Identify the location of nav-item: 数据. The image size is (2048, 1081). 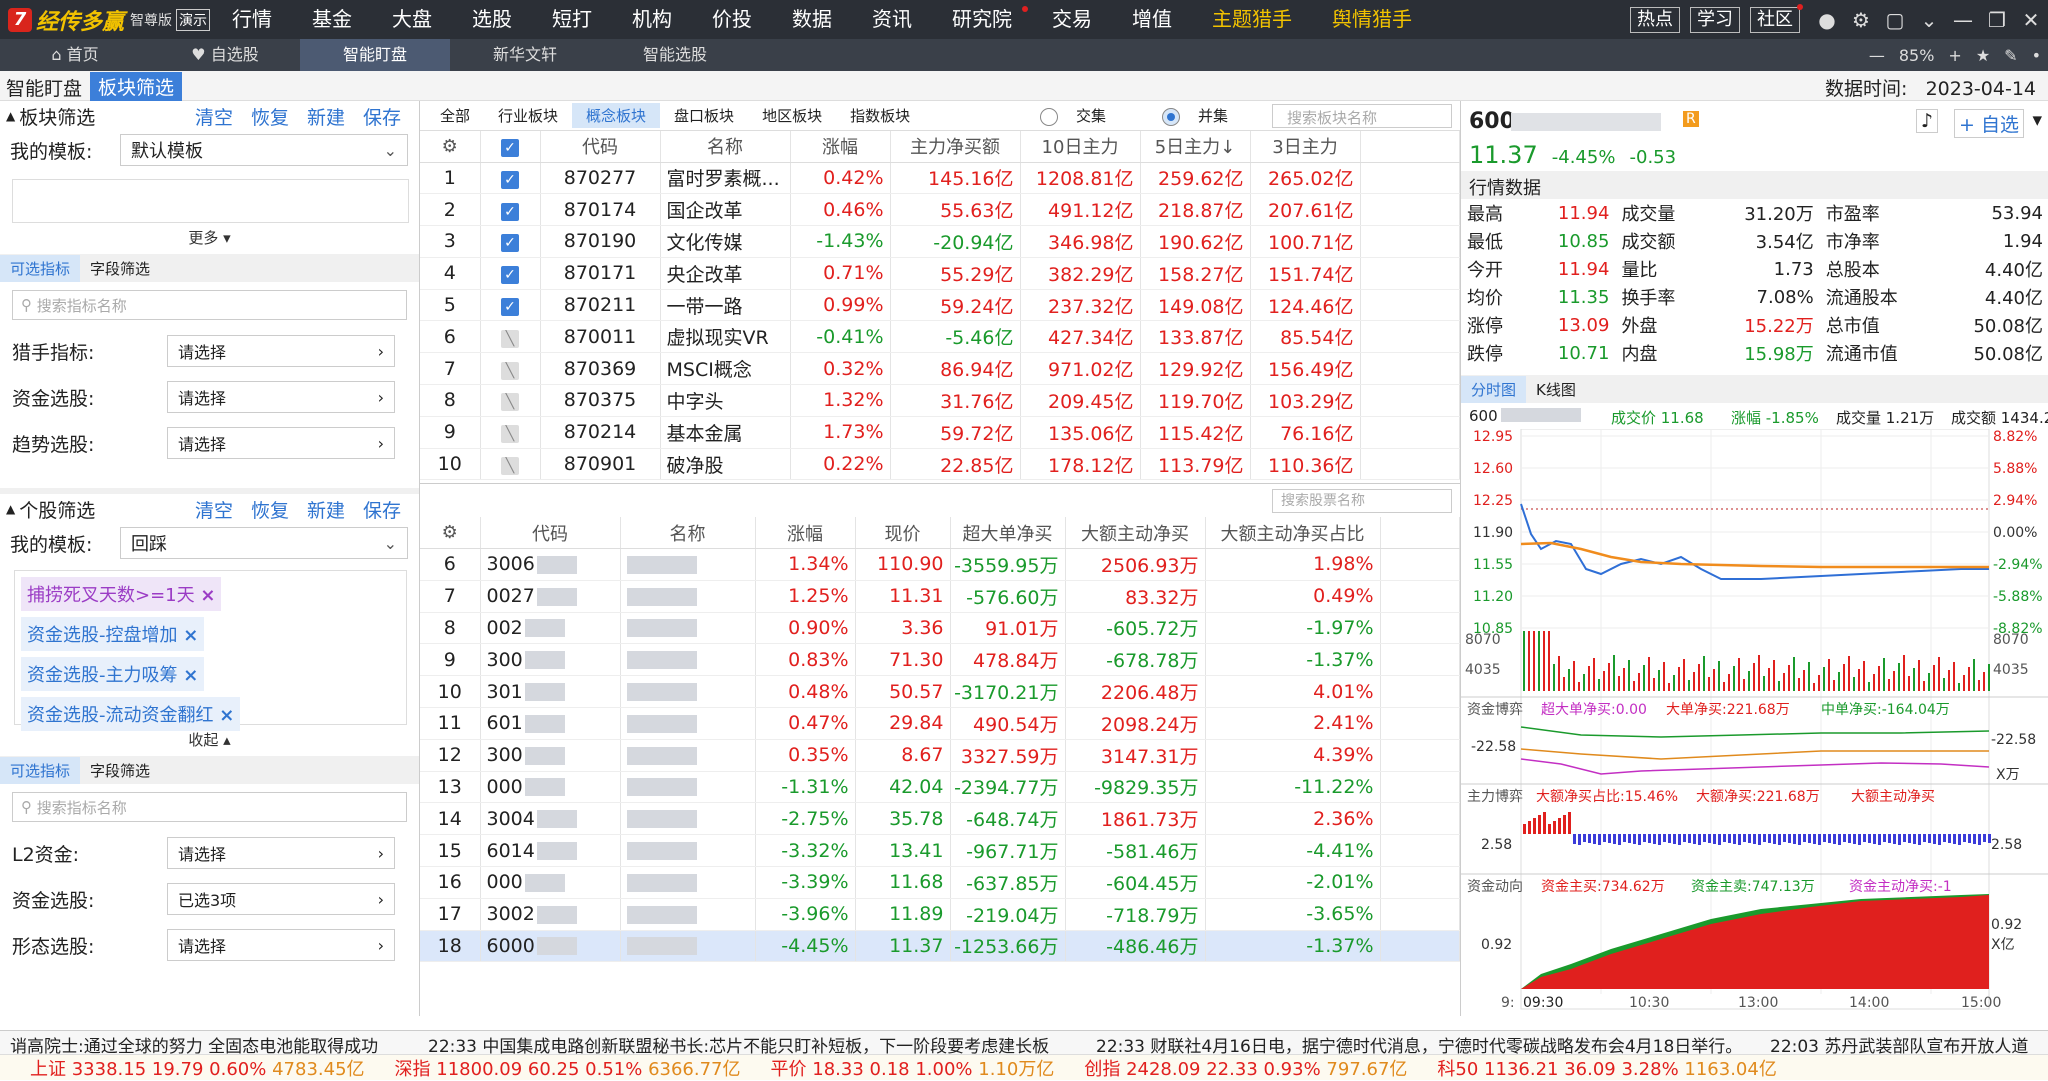
(812, 19).